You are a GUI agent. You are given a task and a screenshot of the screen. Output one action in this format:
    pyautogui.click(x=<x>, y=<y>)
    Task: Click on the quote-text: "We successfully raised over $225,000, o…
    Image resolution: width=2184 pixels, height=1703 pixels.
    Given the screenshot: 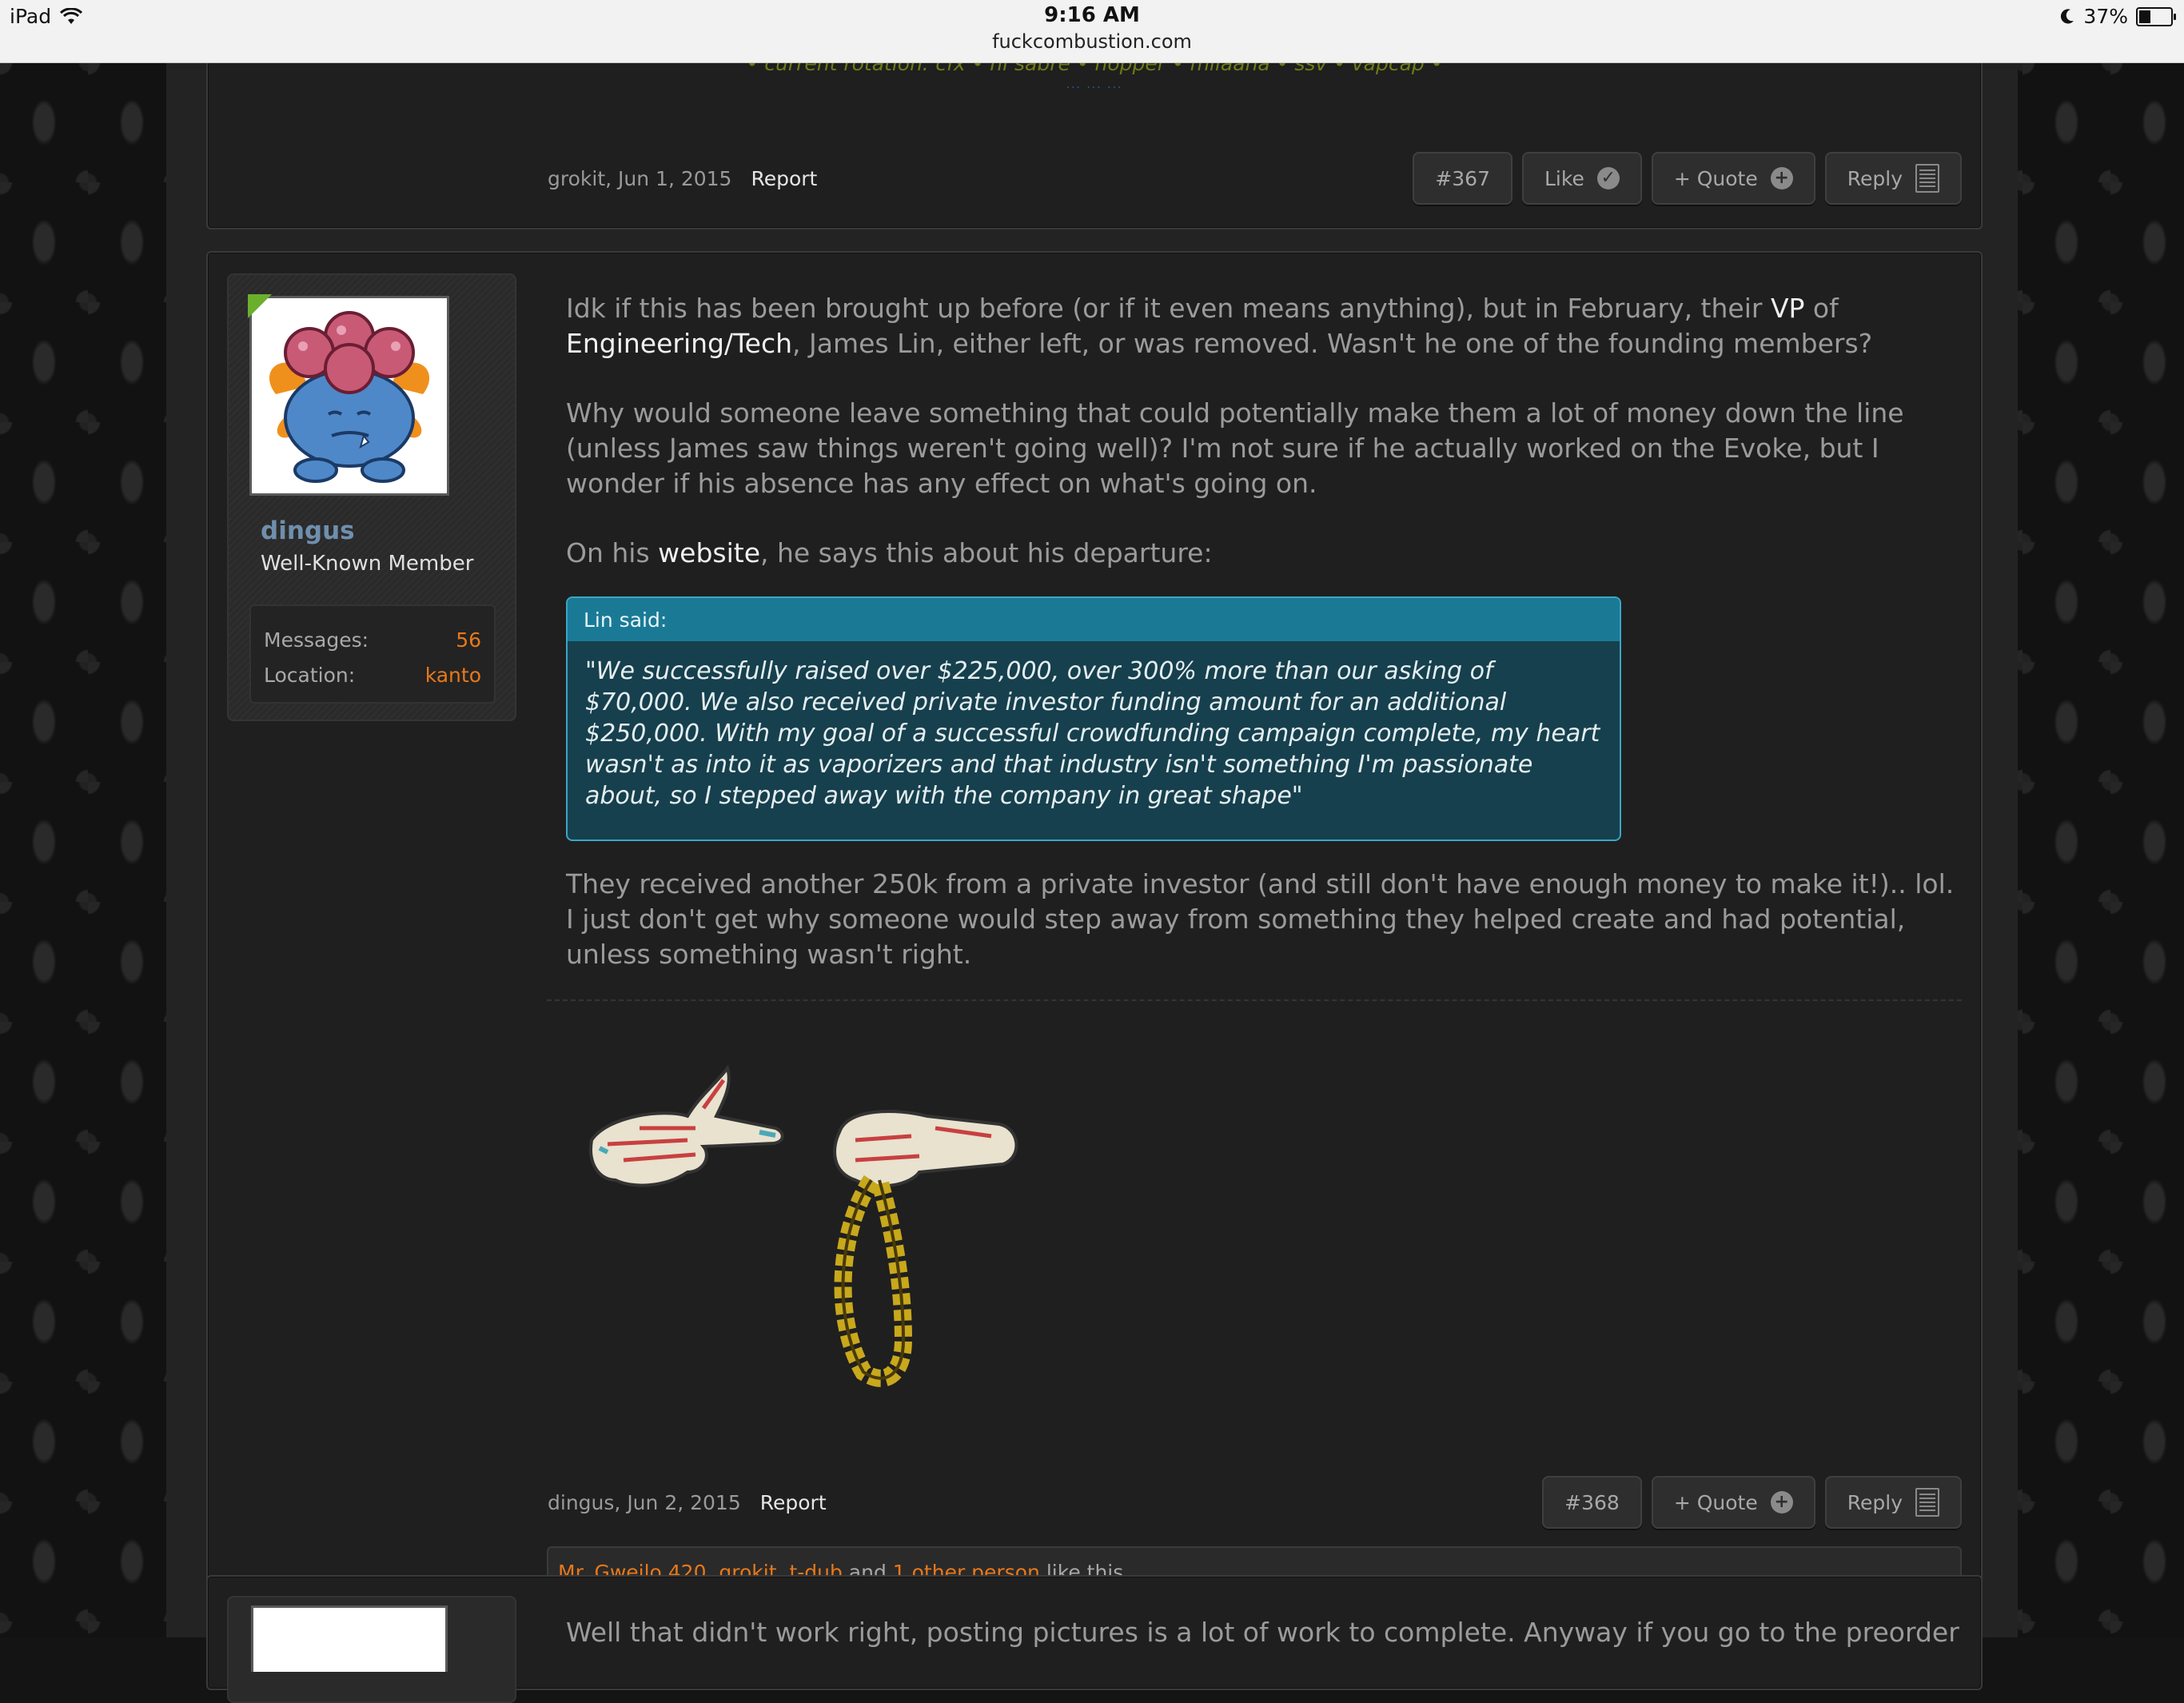 What is the action you would take?
    pyautogui.click(x=1092, y=733)
    